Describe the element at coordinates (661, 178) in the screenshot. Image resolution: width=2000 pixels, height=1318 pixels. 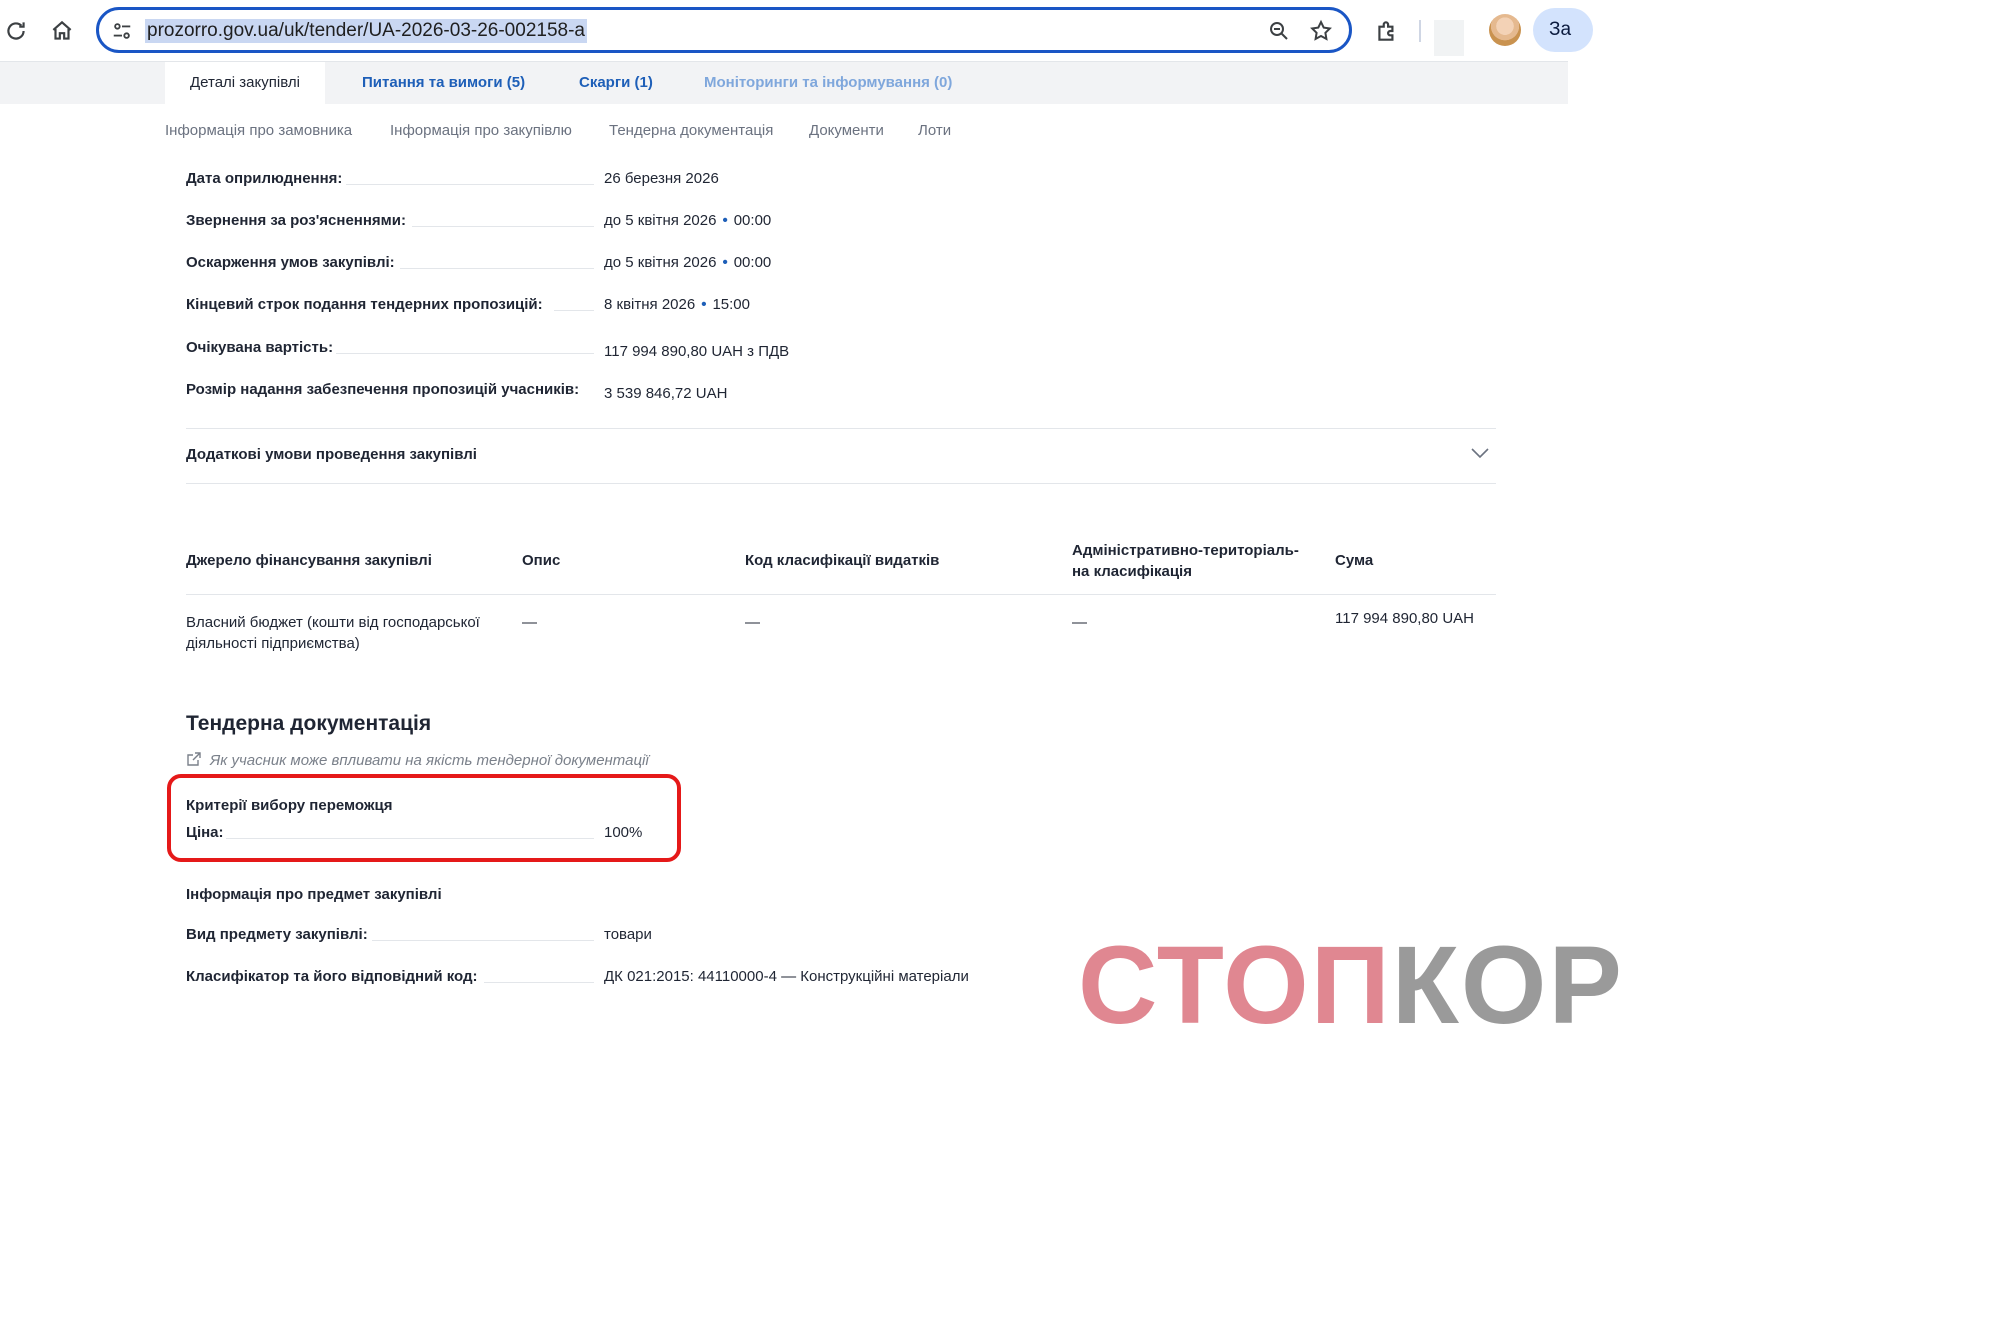
I see `publication-date-value: 26 березня 2026` at that location.